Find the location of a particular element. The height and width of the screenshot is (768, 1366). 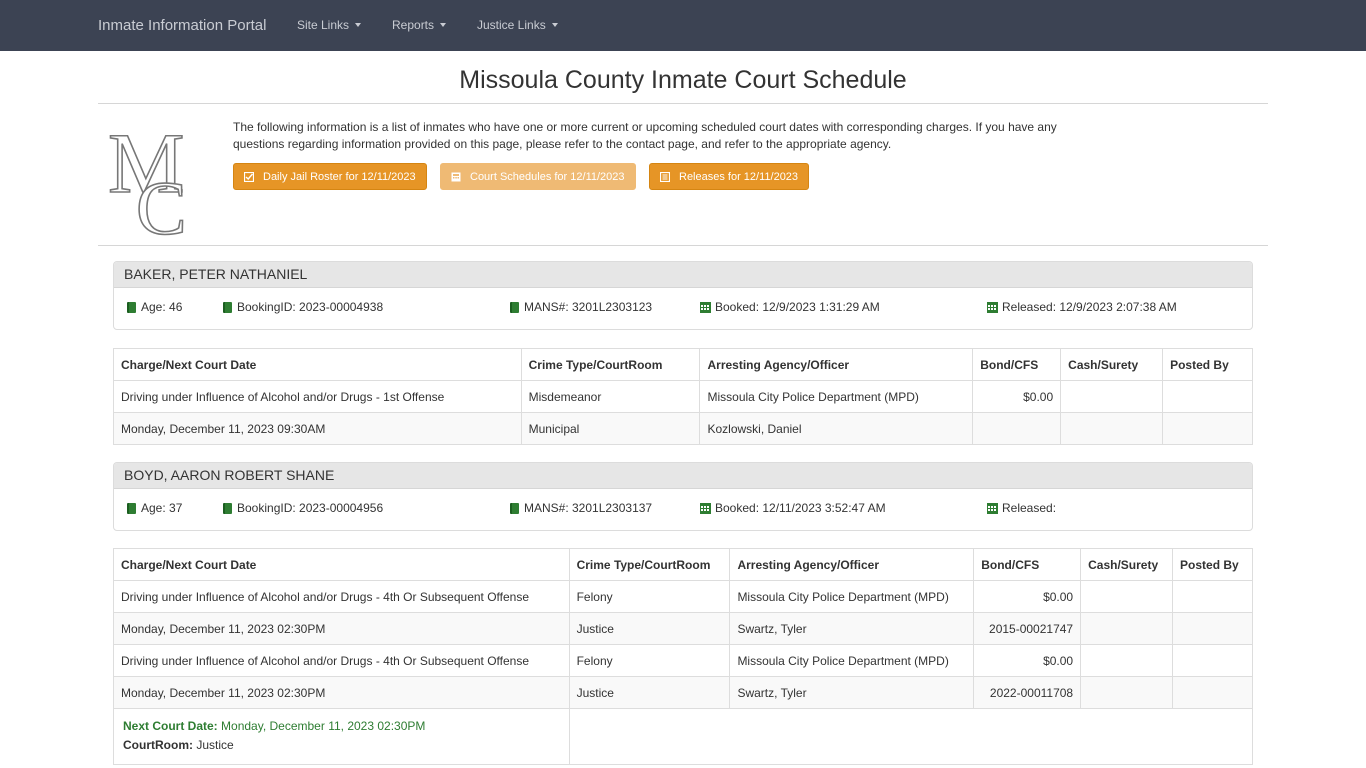

inmate-mans: MANS#: 3201L2303137 is located at coordinates (581, 508).